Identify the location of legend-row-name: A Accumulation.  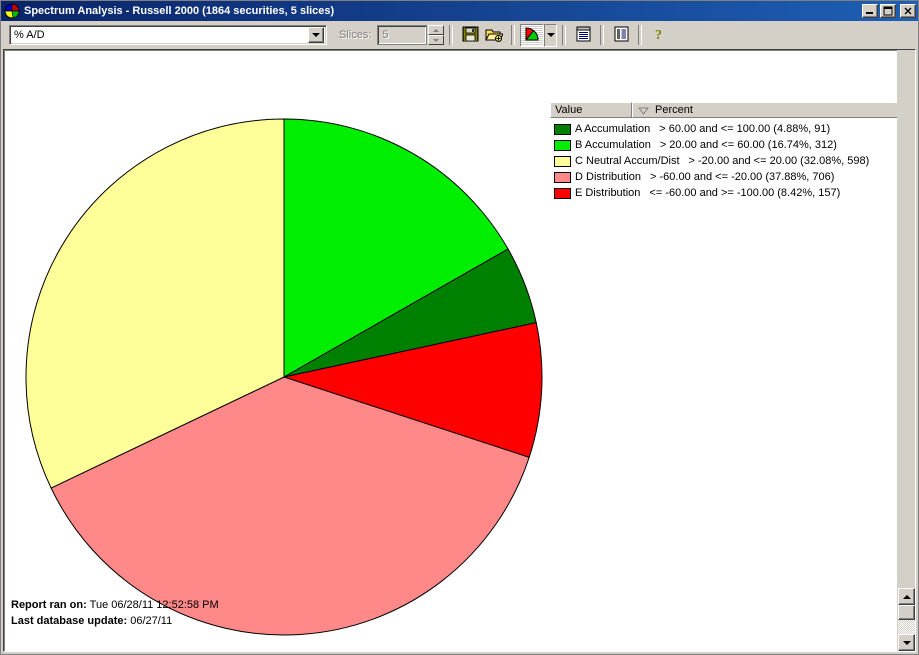
(613, 129).